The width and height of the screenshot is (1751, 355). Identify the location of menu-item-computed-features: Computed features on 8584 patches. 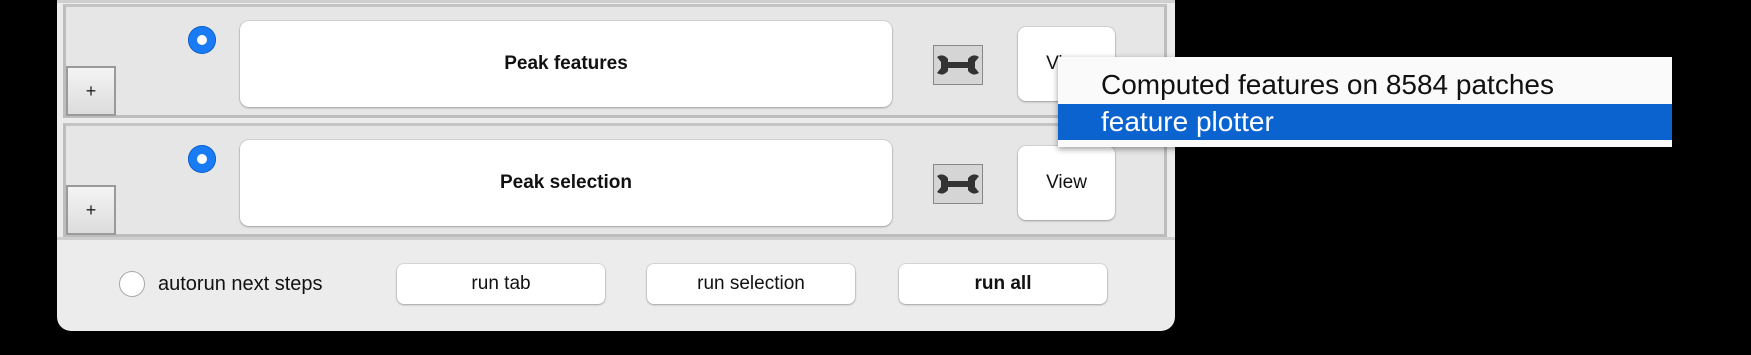
(1365, 85).